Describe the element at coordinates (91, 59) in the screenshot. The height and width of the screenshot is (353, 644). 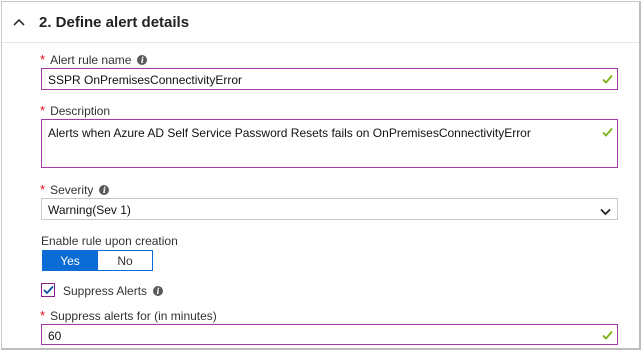
I see `alert-rule-name-label-text: Alert rule name` at that location.